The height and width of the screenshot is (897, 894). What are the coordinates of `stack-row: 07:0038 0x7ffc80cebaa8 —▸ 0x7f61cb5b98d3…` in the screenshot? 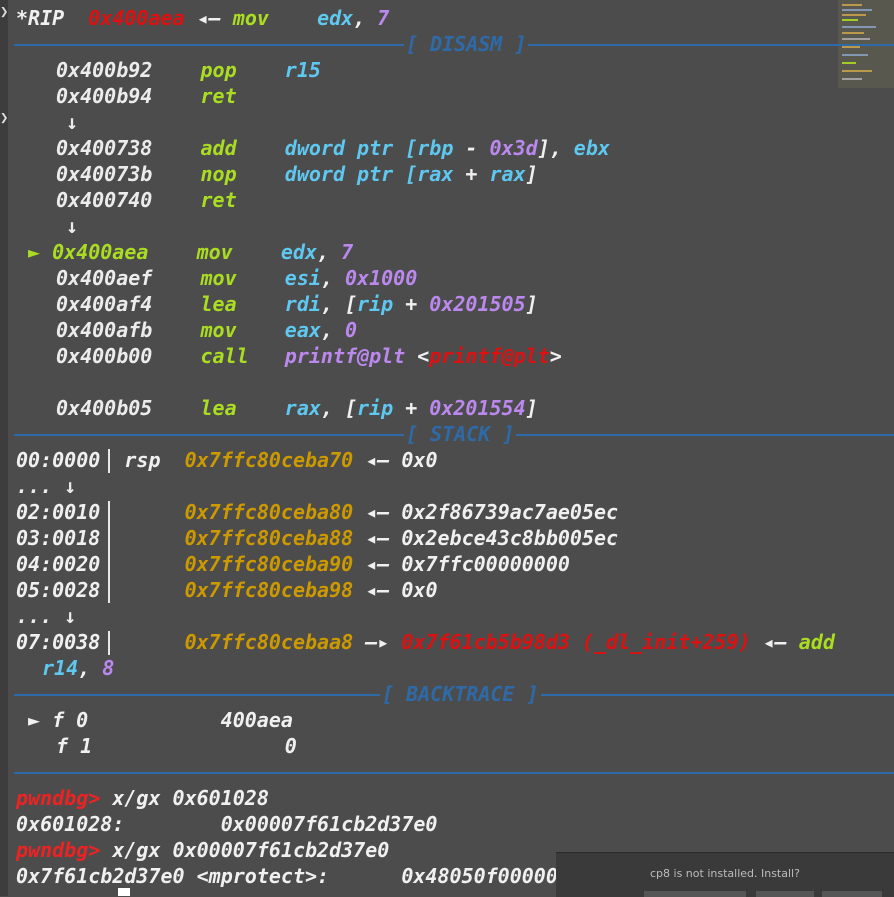 It's located at (425, 642).